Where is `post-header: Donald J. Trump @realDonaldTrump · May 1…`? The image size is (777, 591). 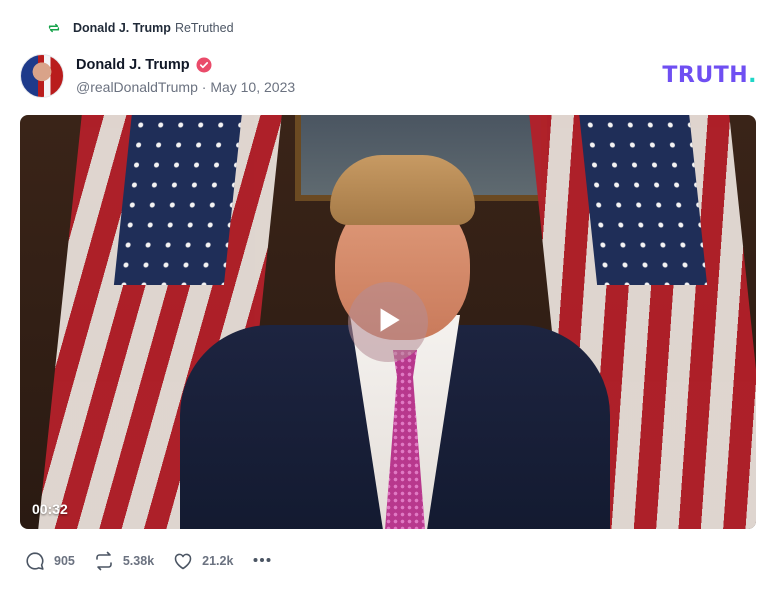 post-header: Donald J. Trump @realDonaldTrump · May 1… is located at coordinates (388, 76).